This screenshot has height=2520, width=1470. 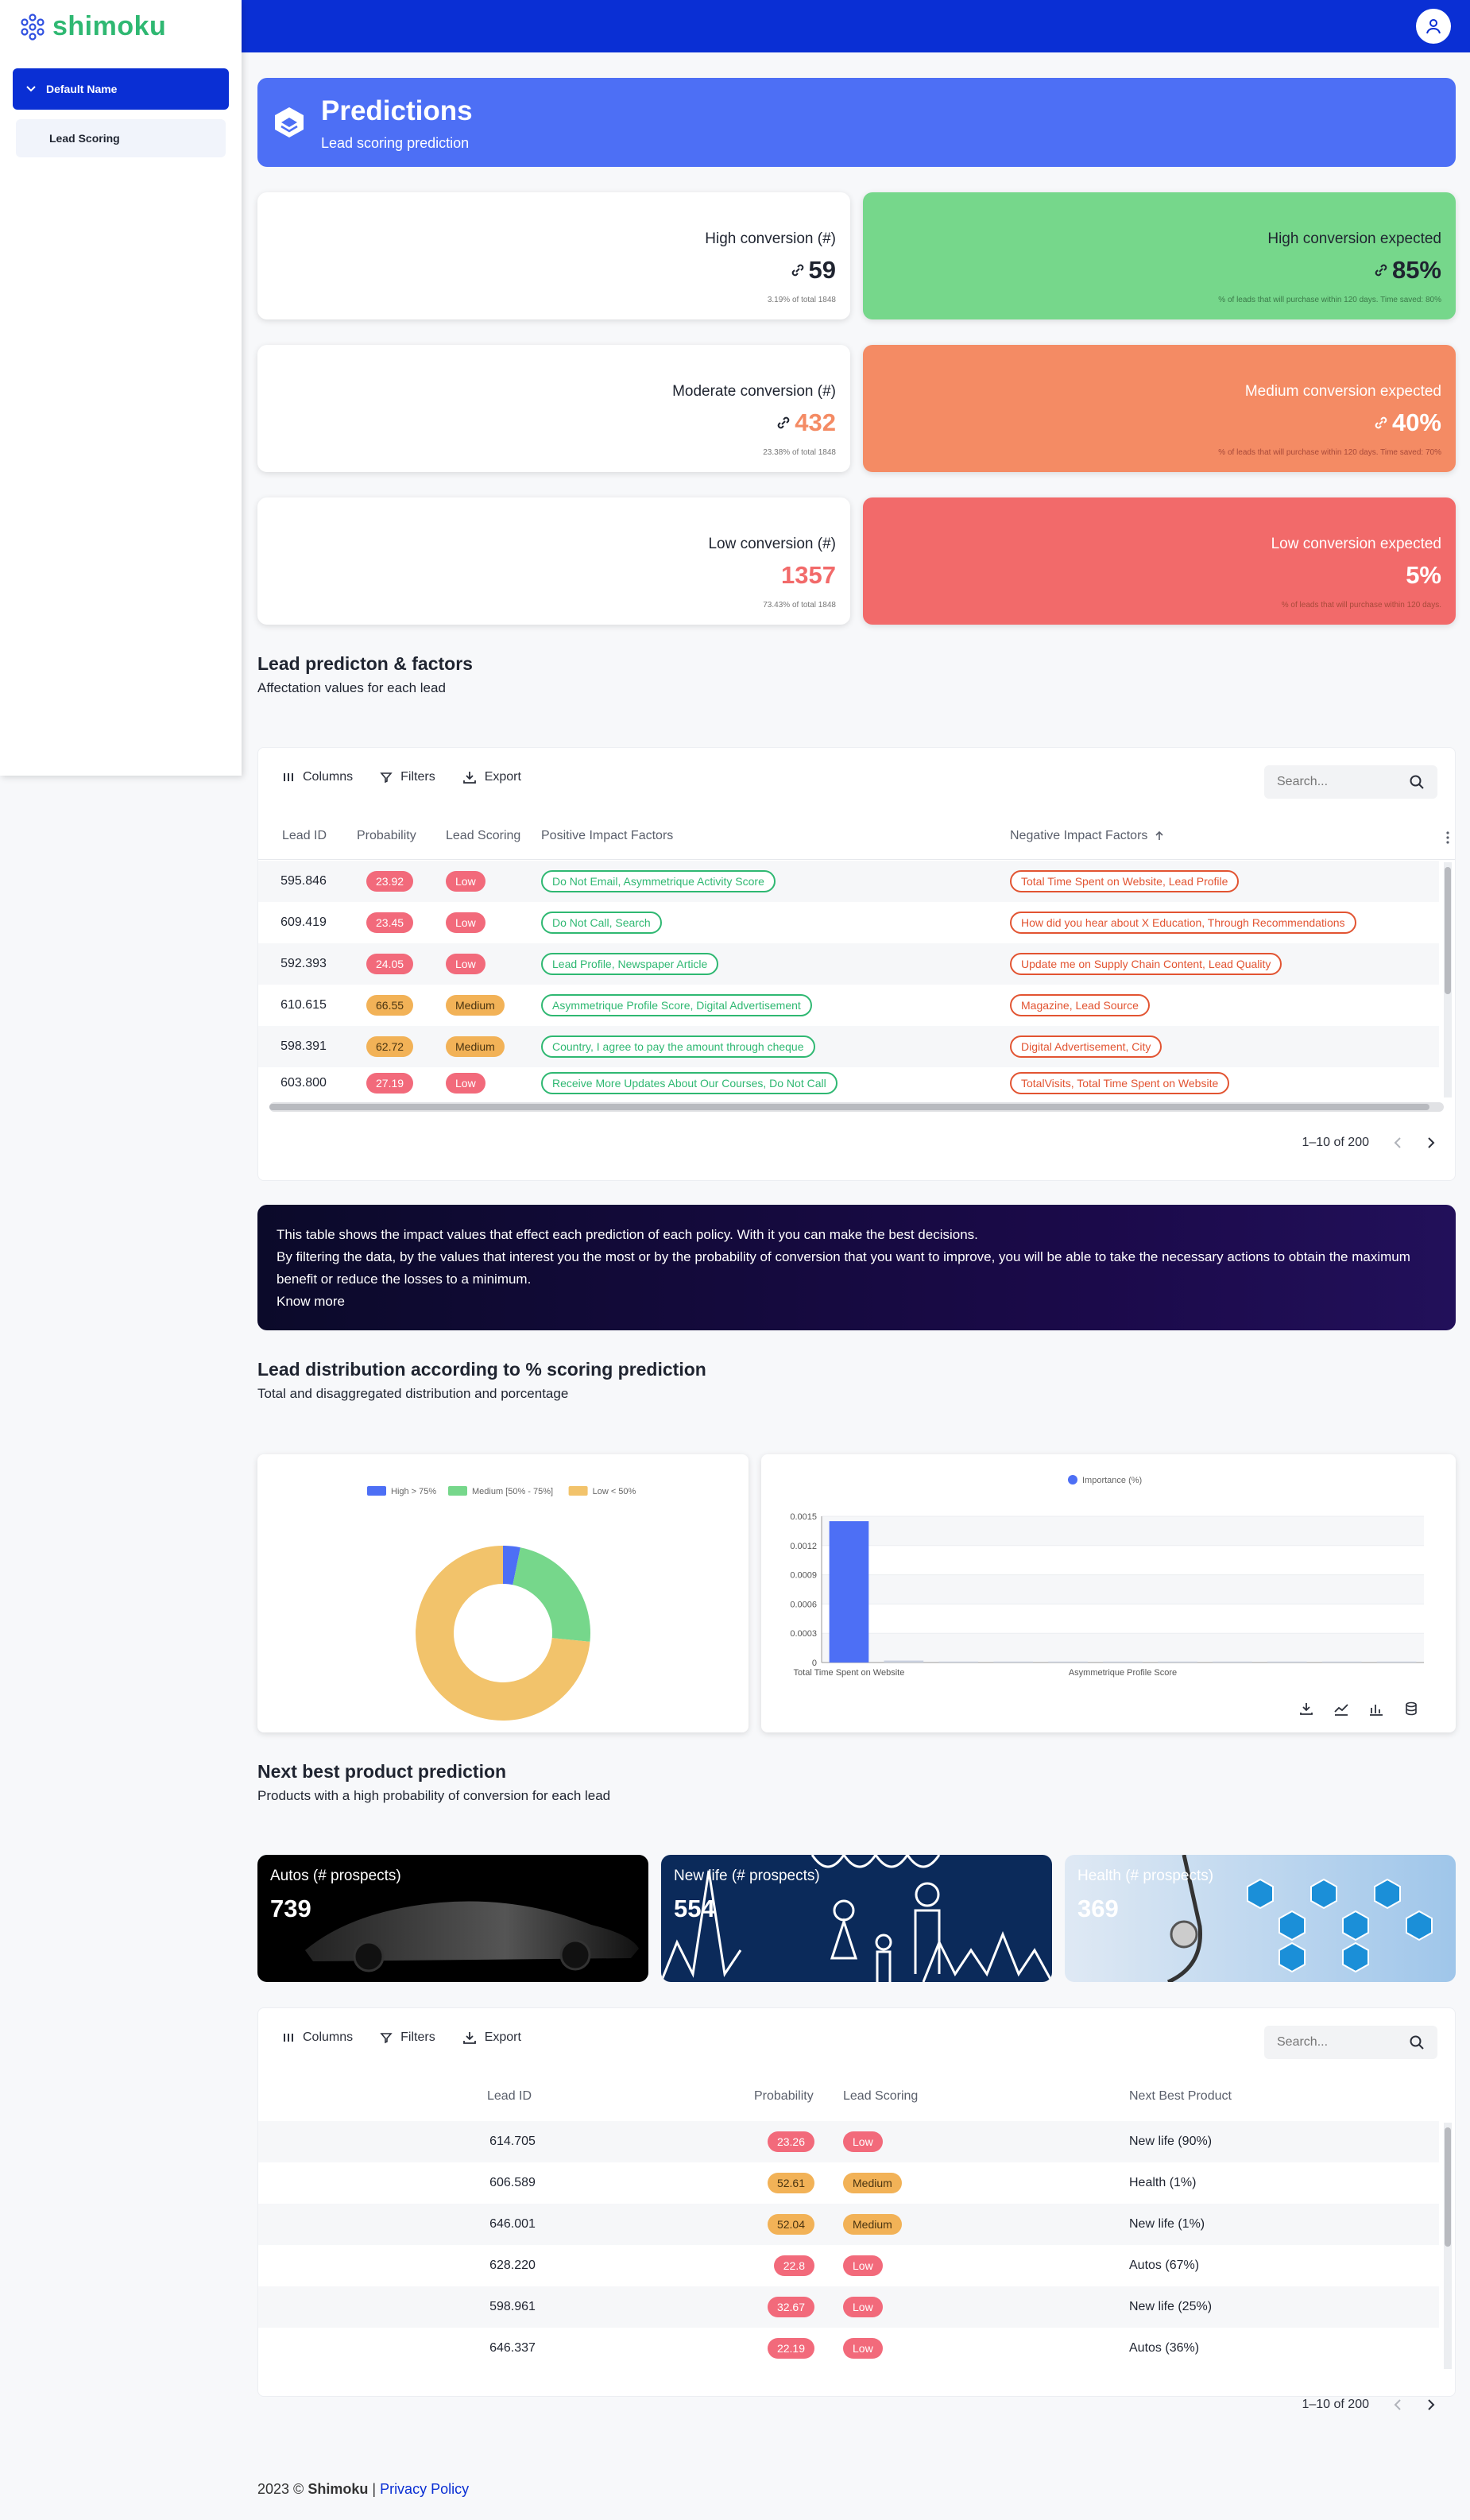 What do you see at coordinates (849, 1107) in the screenshot?
I see `horizontal-scrollbar-thumb` at bounding box center [849, 1107].